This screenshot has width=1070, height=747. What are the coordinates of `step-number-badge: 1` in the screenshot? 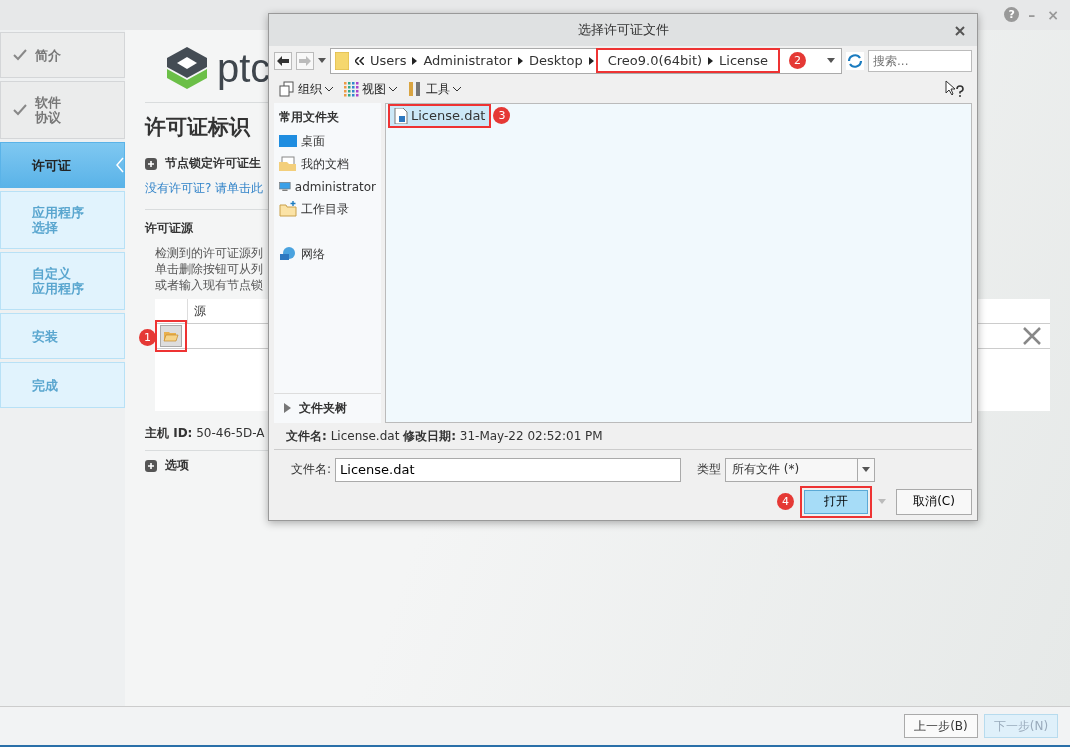 It's located at (147, 337).